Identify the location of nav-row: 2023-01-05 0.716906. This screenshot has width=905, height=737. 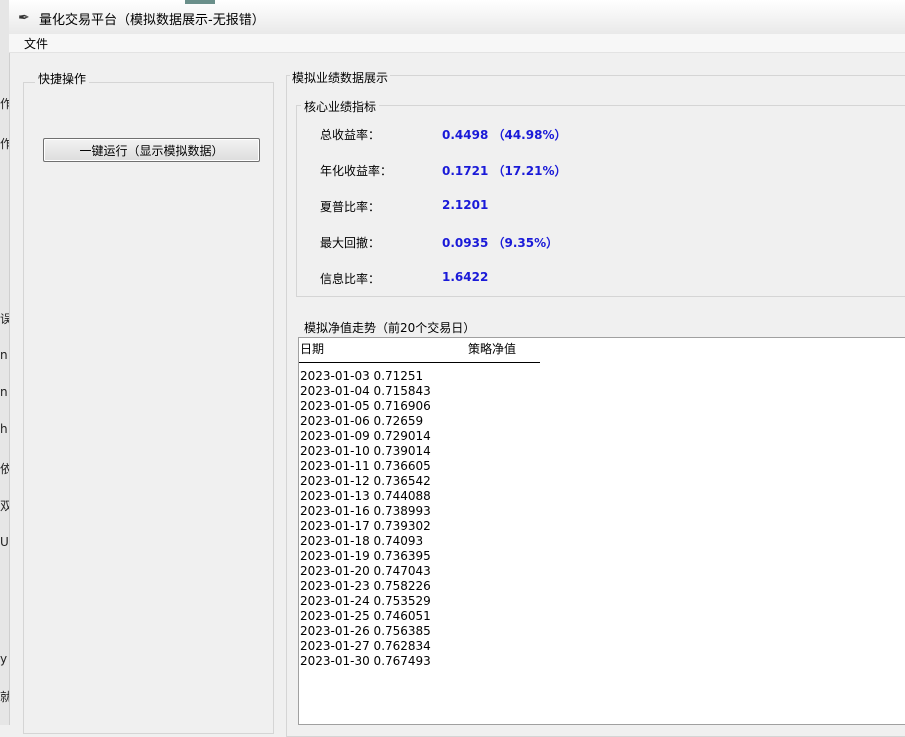
(365, 406).